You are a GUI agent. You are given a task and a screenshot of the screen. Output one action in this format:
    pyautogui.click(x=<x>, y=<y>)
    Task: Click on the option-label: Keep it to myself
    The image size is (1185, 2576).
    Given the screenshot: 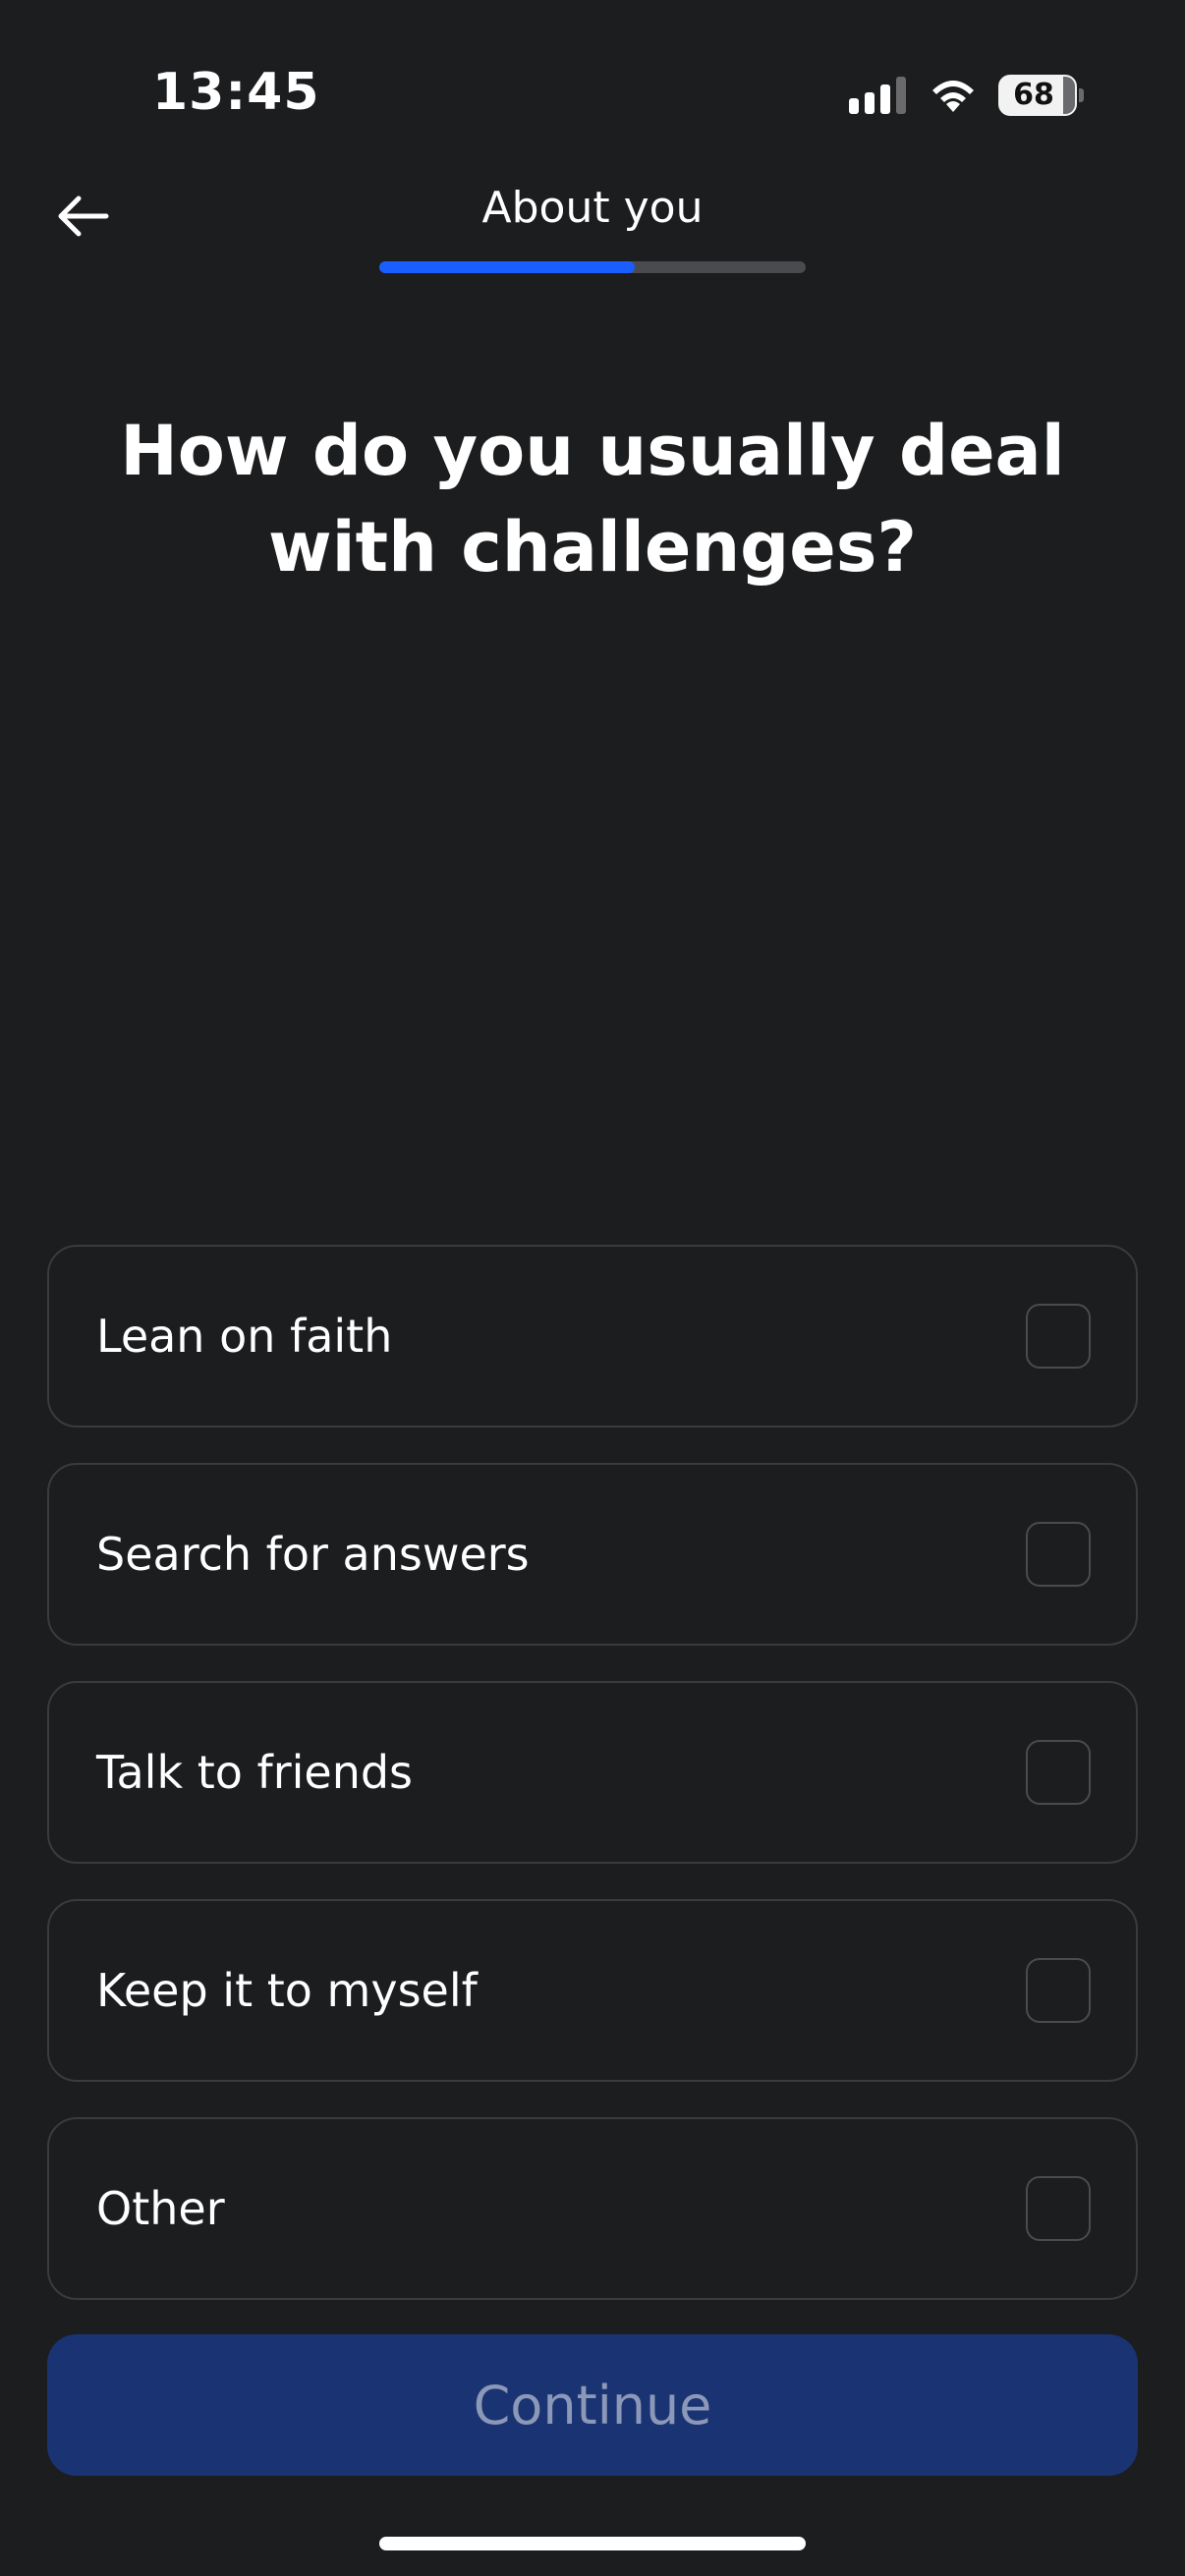 What is the action you would take?
    pyautogui.click(x=287, y=1990)
    